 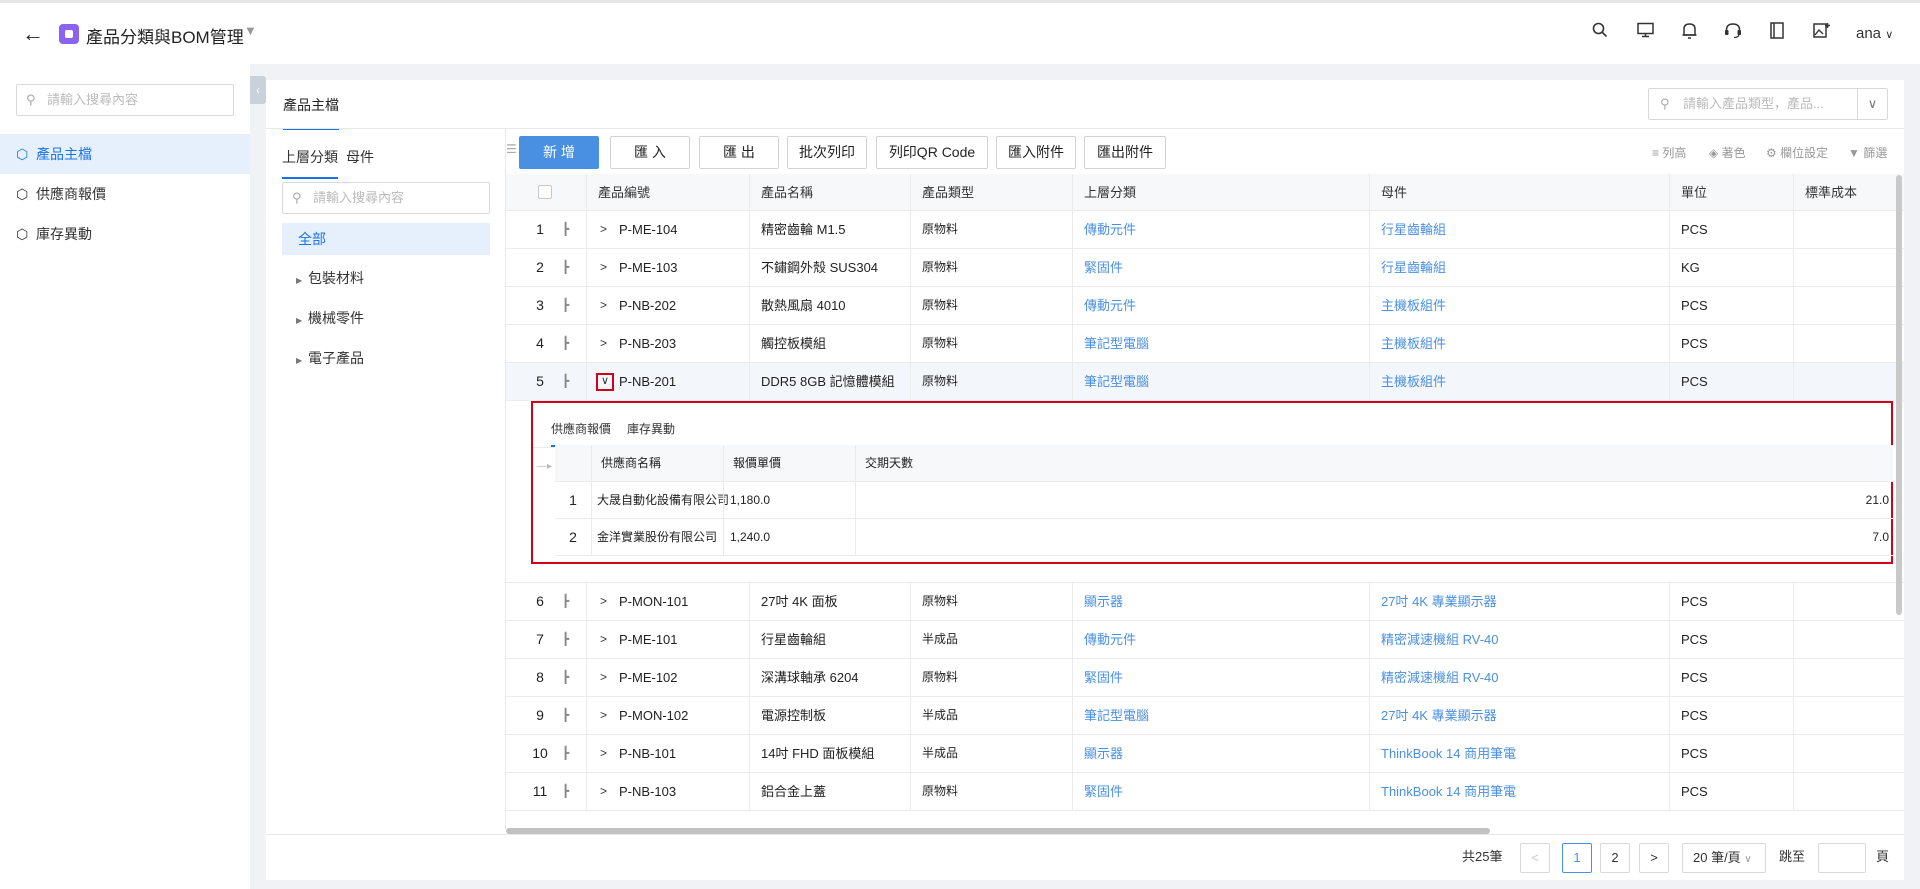 I want to click on column-header-supplier: 供應商名稱, so click(x=631, y=463).